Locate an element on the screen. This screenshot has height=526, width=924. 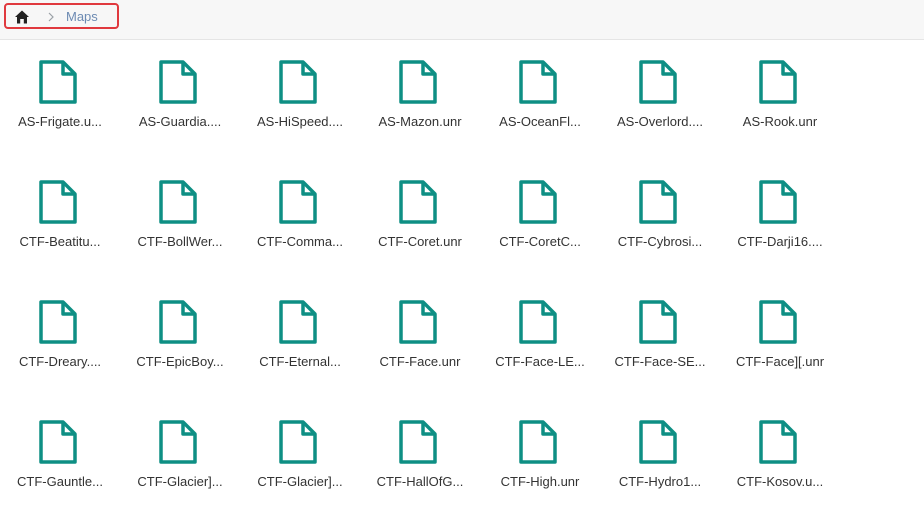
file-item: CTF-Face][.unr is located at coordinates (780, 351).